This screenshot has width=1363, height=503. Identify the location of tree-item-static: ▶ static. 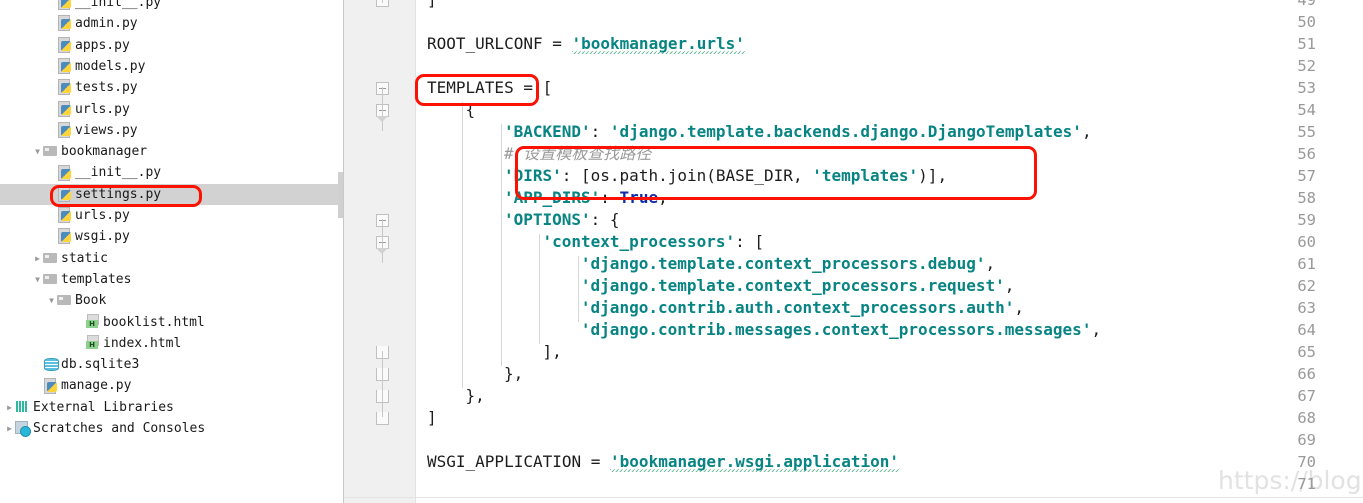
(169, 258).